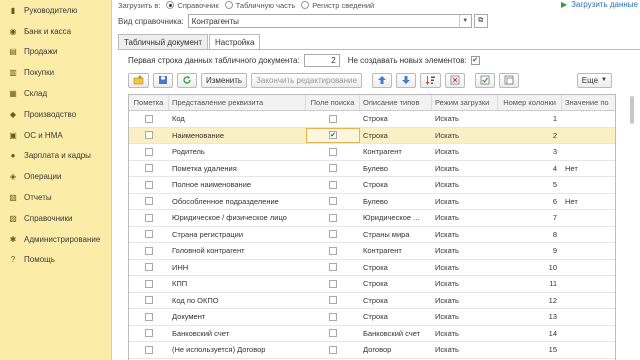 The height and width of the screenshot is (360, 640). What do you see at coordinates (224, 80) in the screenshot?
I see `change-button: Изменить` at bounding box center [224, 80].